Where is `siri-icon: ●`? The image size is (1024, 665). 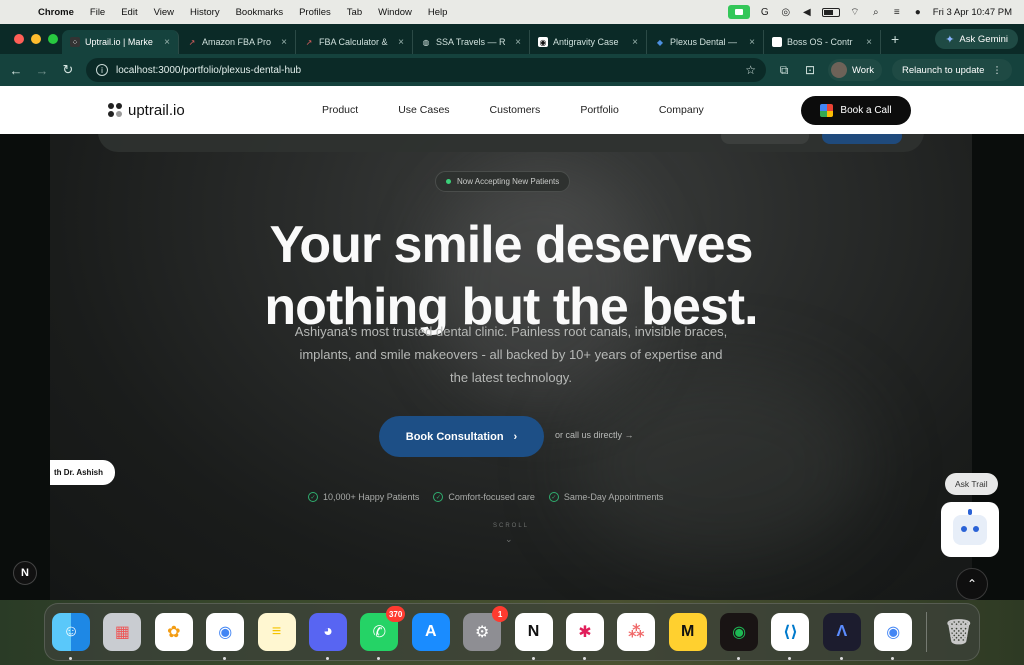 siri-icon: ● is located at coordinates (918, 12).